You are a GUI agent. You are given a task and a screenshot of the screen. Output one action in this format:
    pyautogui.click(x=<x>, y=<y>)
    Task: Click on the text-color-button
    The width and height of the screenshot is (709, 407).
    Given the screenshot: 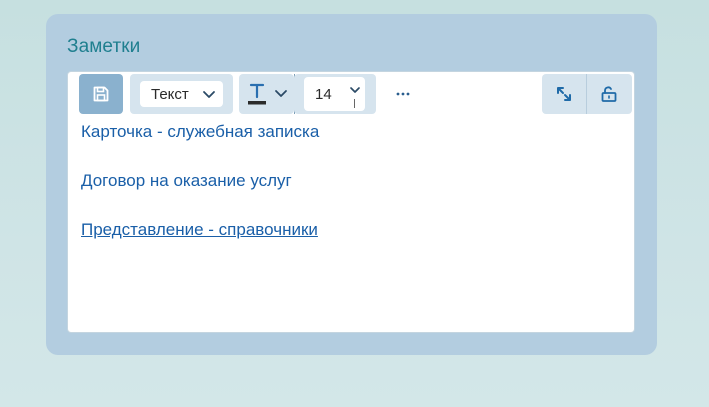 What is the action you would take?
    pyautogui.click(x=257, y=94)
    